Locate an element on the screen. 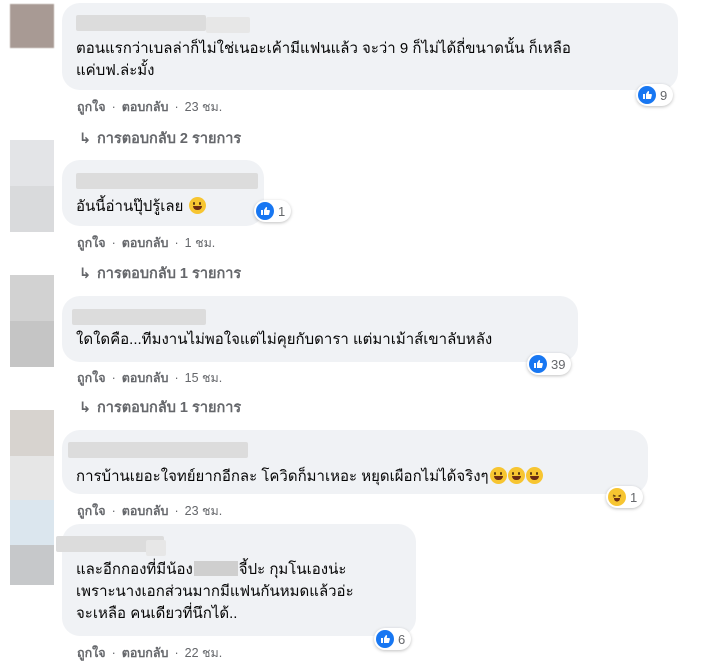  comment-text: จะเหลือ คนเดียวที่นึกได้.. is located at coordinates (157, 613).